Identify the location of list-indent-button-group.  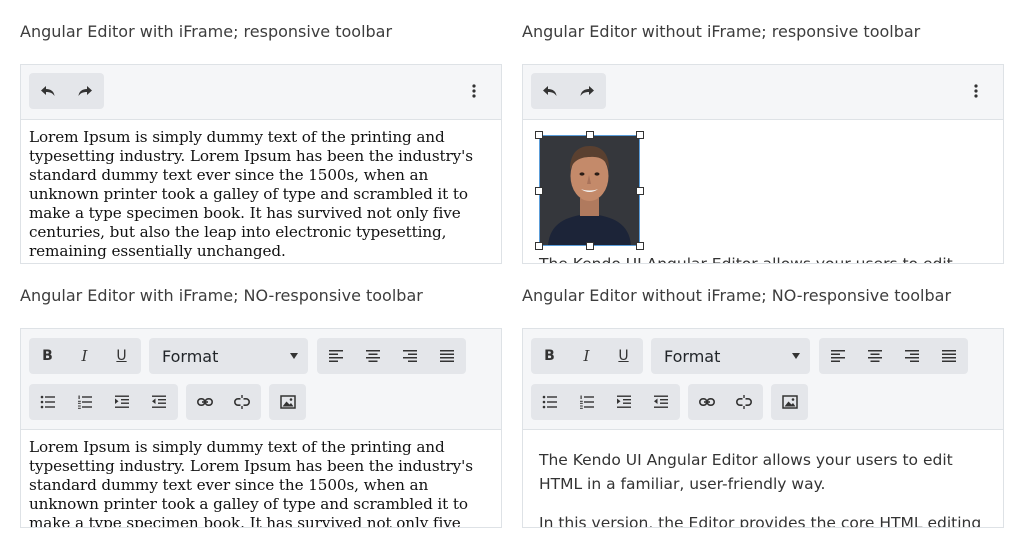
(103, 402).